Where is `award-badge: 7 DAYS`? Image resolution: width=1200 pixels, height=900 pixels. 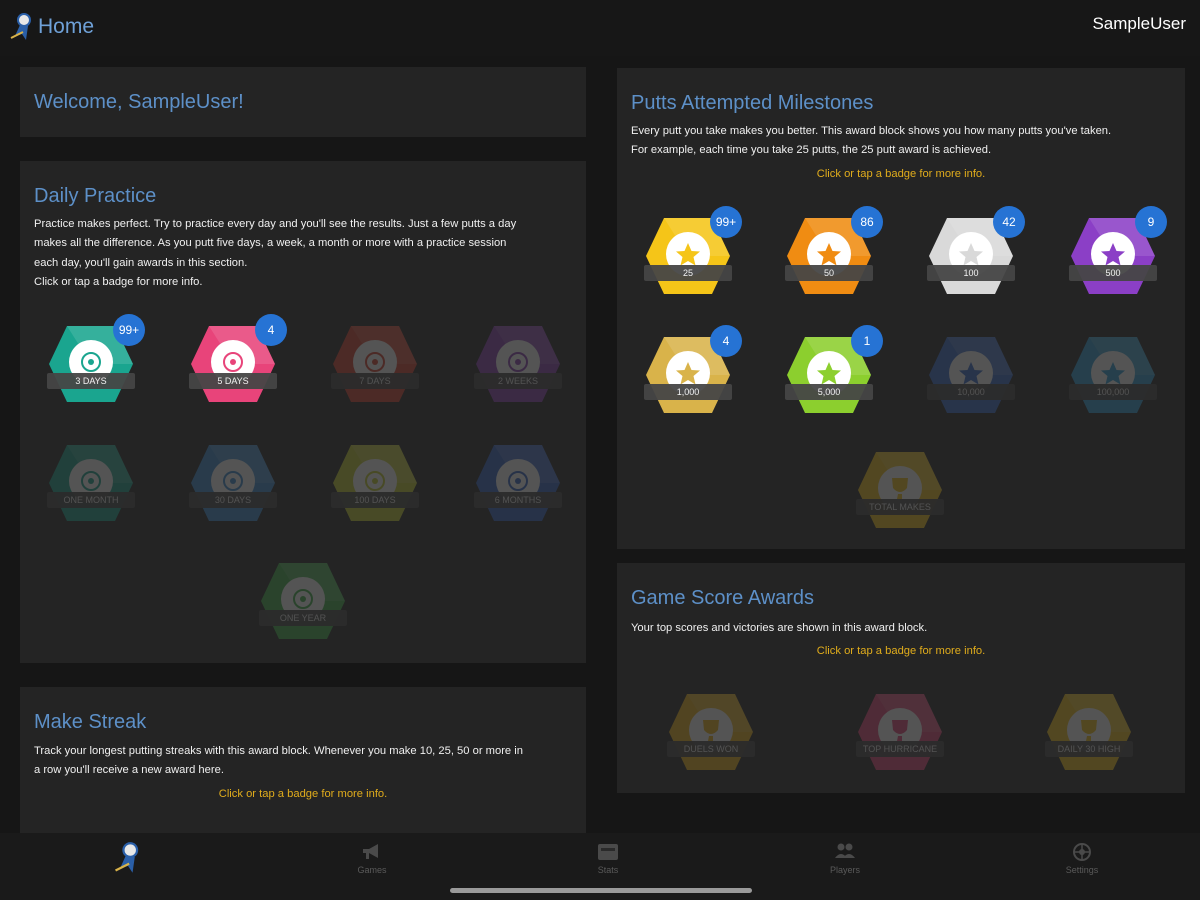
award-badge: 7 DAYS is located at coordinates (375, 364).